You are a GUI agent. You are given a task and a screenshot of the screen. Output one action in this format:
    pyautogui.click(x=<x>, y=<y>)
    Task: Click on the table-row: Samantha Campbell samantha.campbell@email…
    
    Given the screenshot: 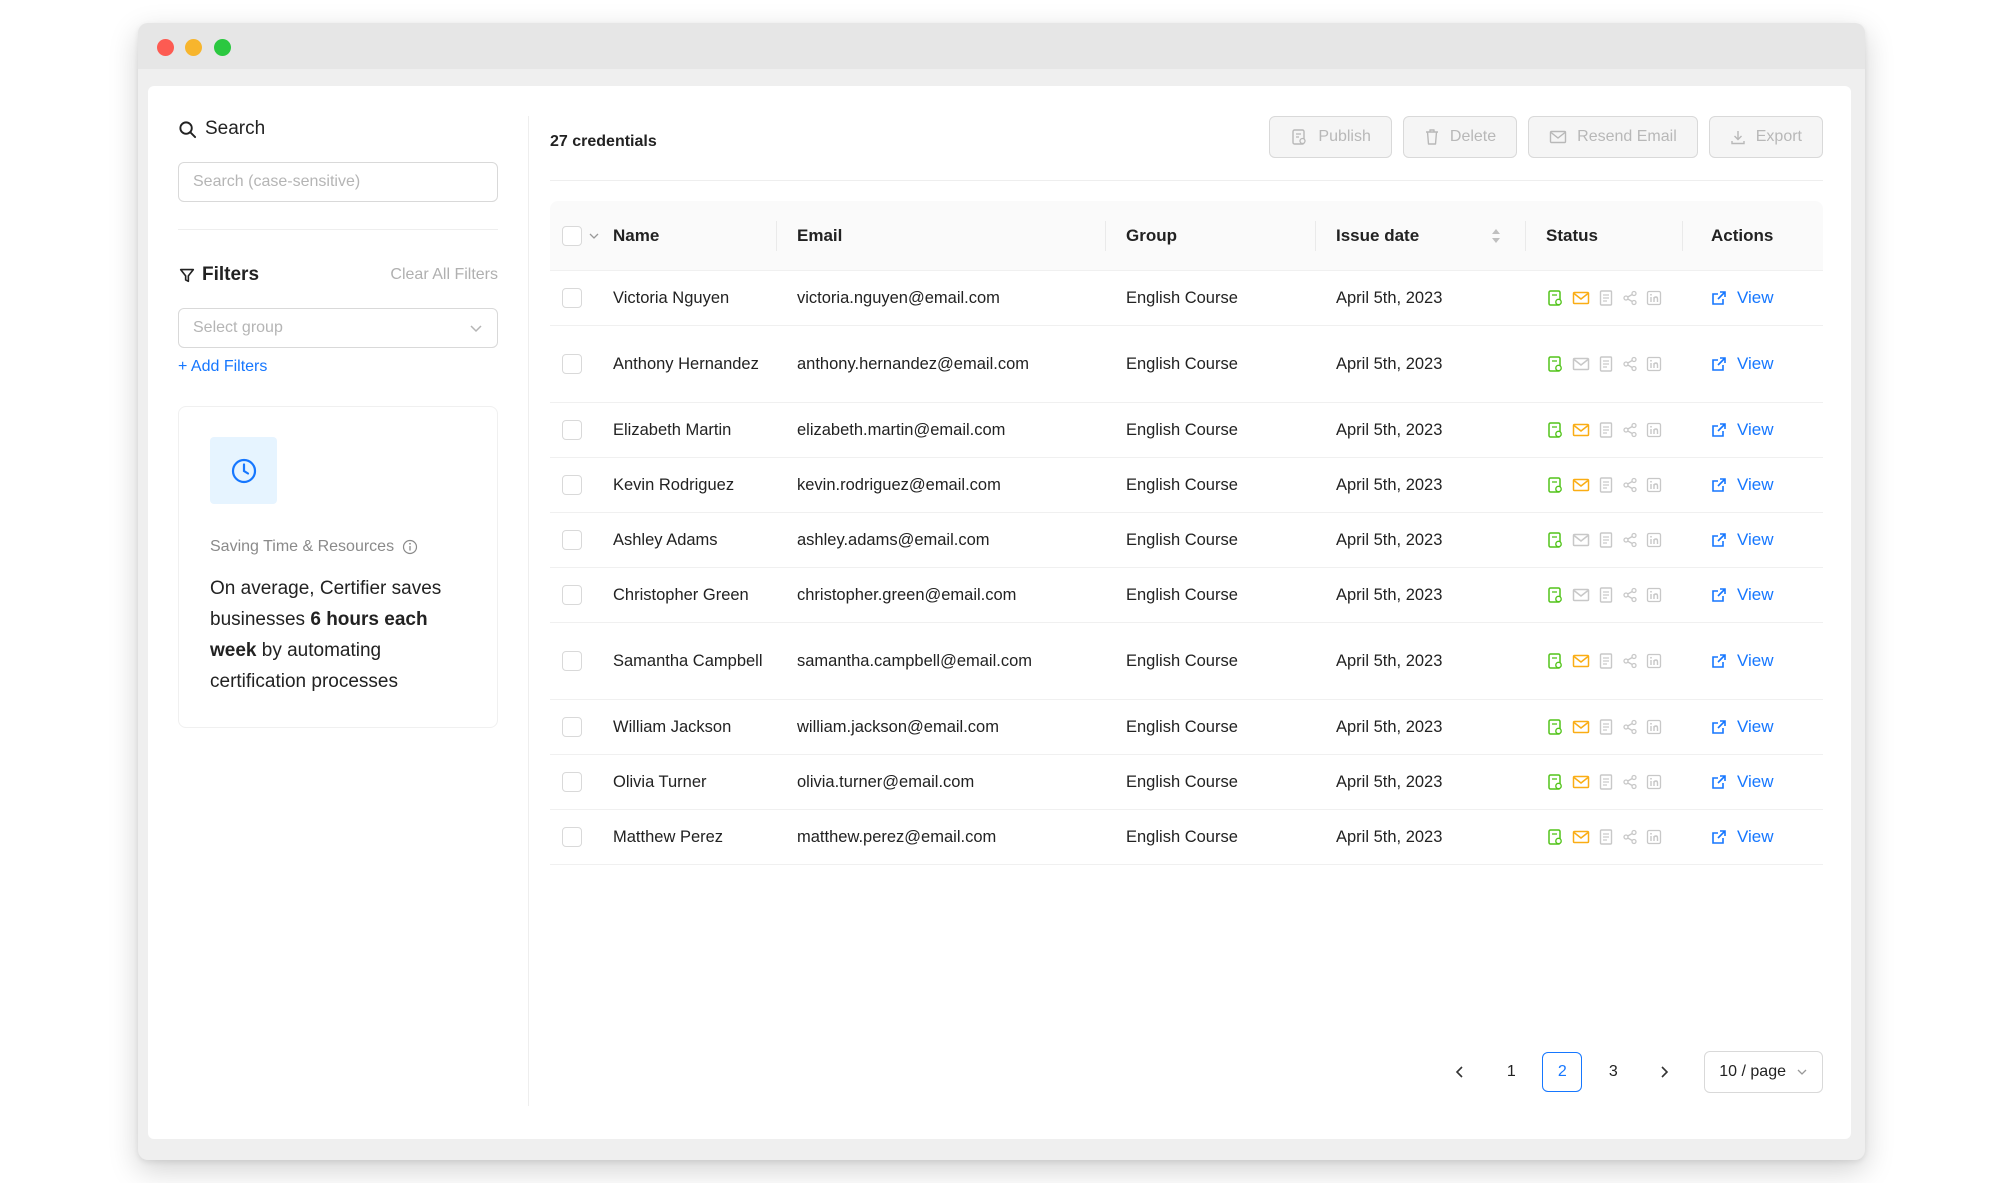 What is the action you would take?
    pyautogui.click(x=1186, y=661)
    